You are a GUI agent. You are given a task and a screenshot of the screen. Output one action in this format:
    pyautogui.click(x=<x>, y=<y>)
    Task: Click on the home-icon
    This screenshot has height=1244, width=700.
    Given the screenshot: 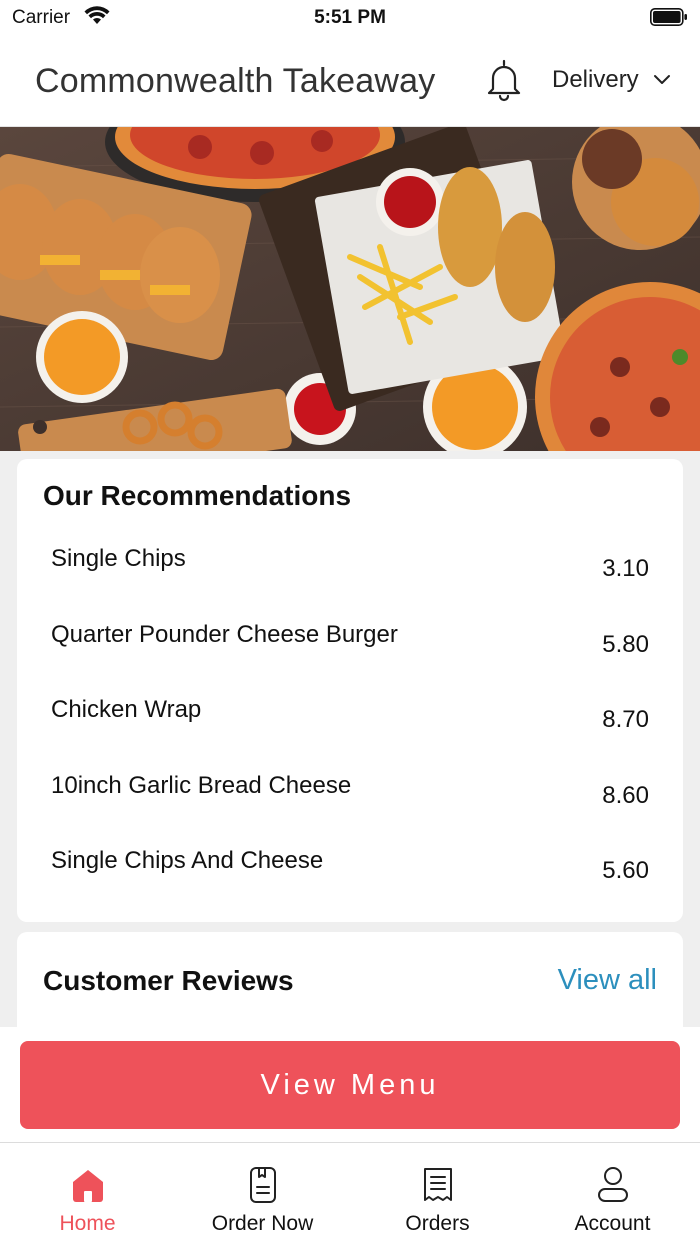 What is the action you would take?
    pyautogui.click(x=87, y=1186)
    